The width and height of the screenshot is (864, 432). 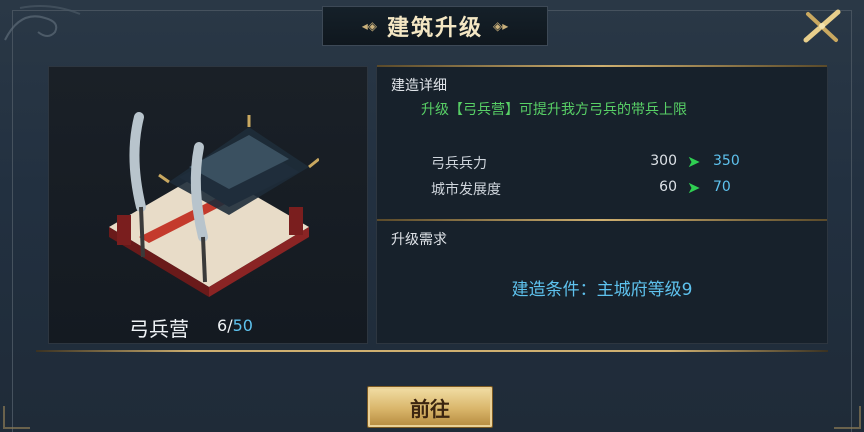 I want to click on stat-name: 弓兵兵力, so click(x=459, y=164).